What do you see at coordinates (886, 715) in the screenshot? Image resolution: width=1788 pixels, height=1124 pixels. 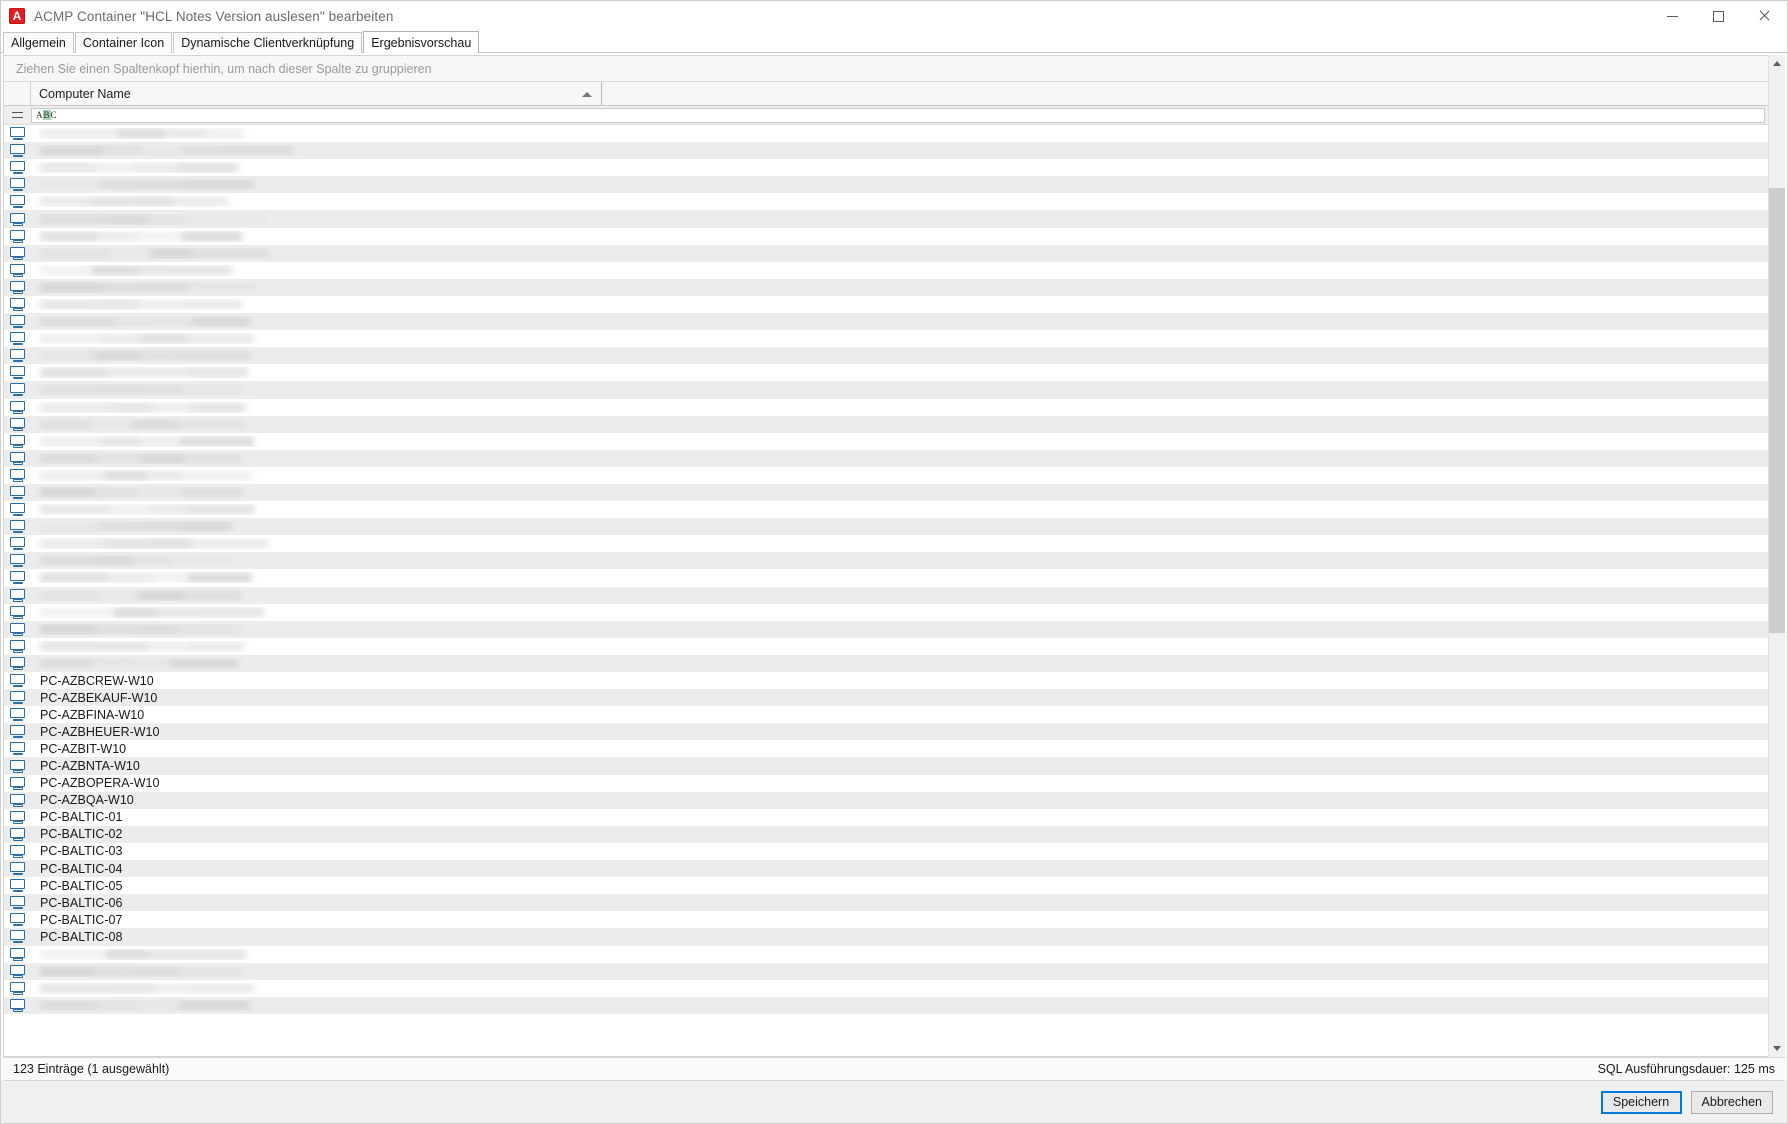 I see `table-row: PC-AZBFINA-W10` at bounding box center [886, 715].